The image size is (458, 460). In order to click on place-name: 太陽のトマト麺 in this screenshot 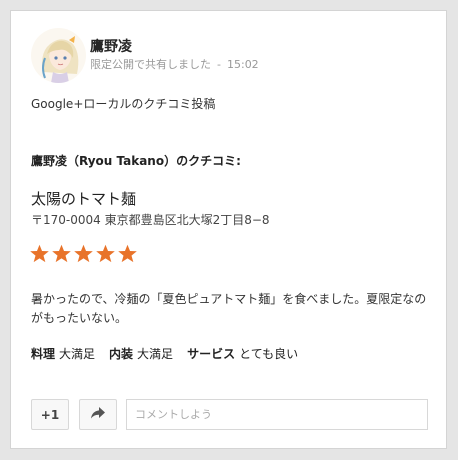, I will do `click(83, 198)`.